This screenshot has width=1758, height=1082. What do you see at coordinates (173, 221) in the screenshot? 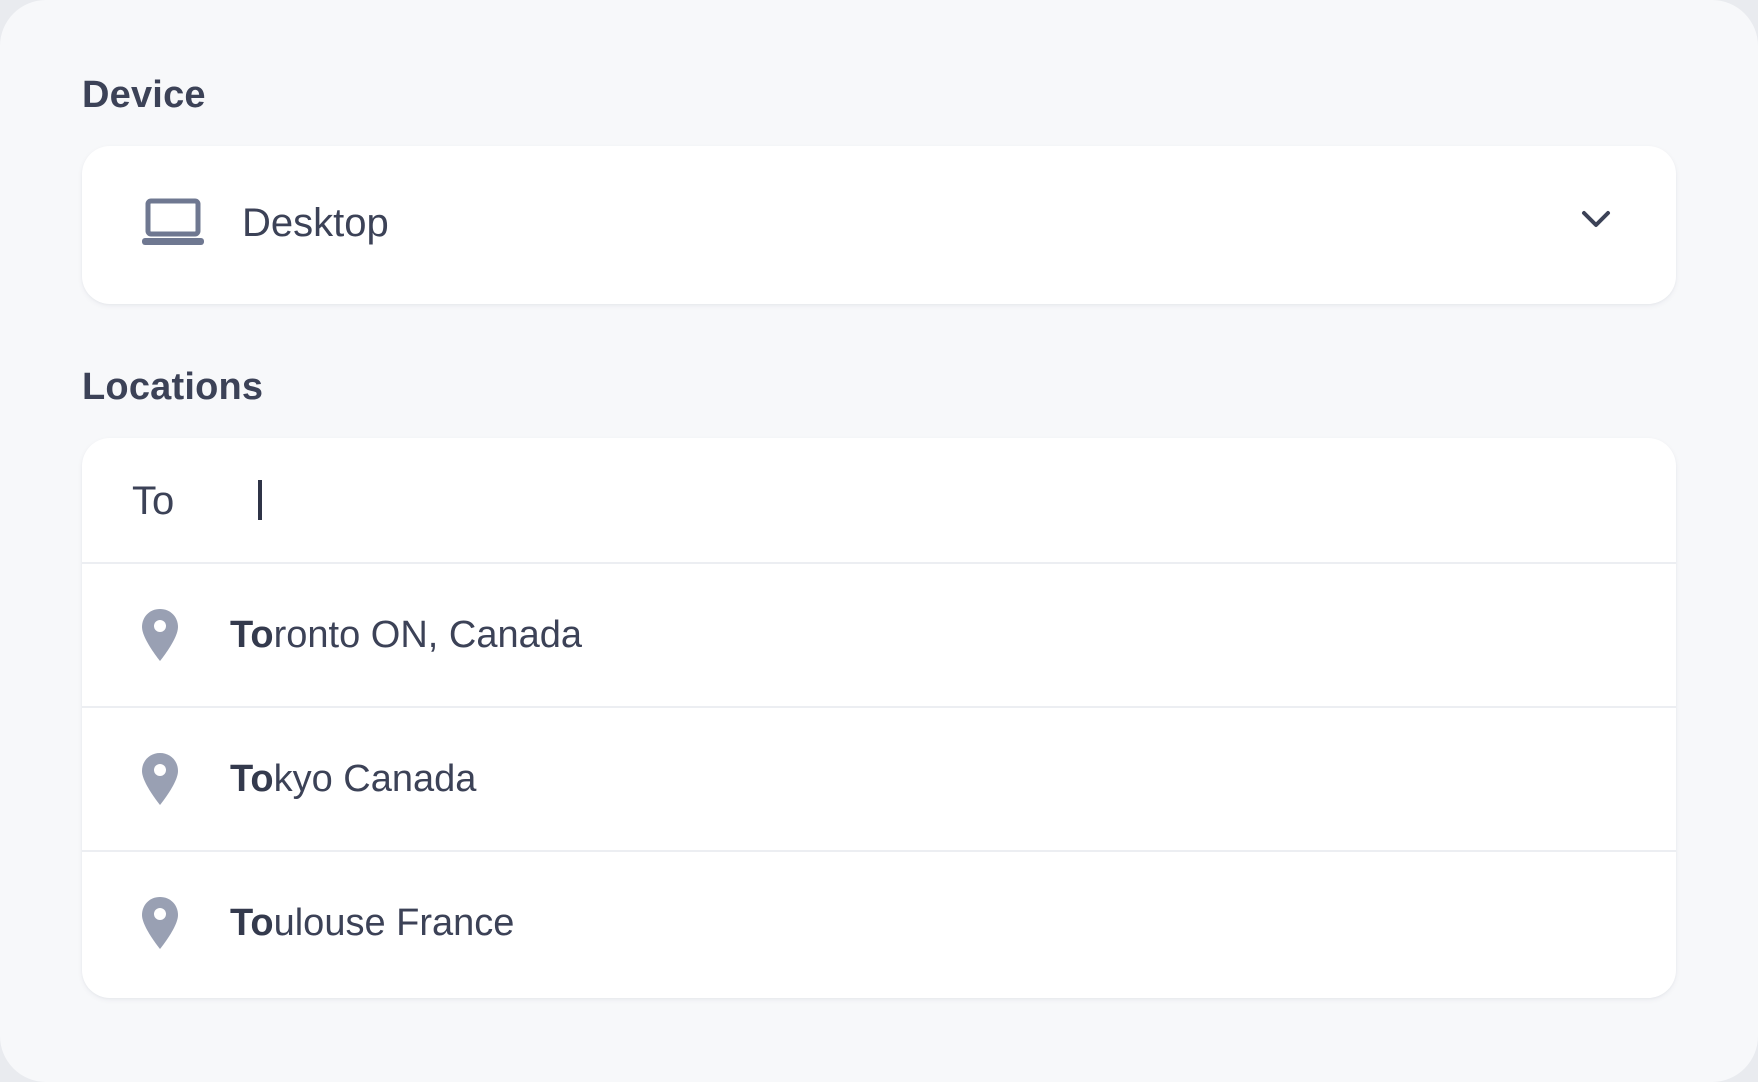
I see `laptop-icon` at bounding box center [173, 221].